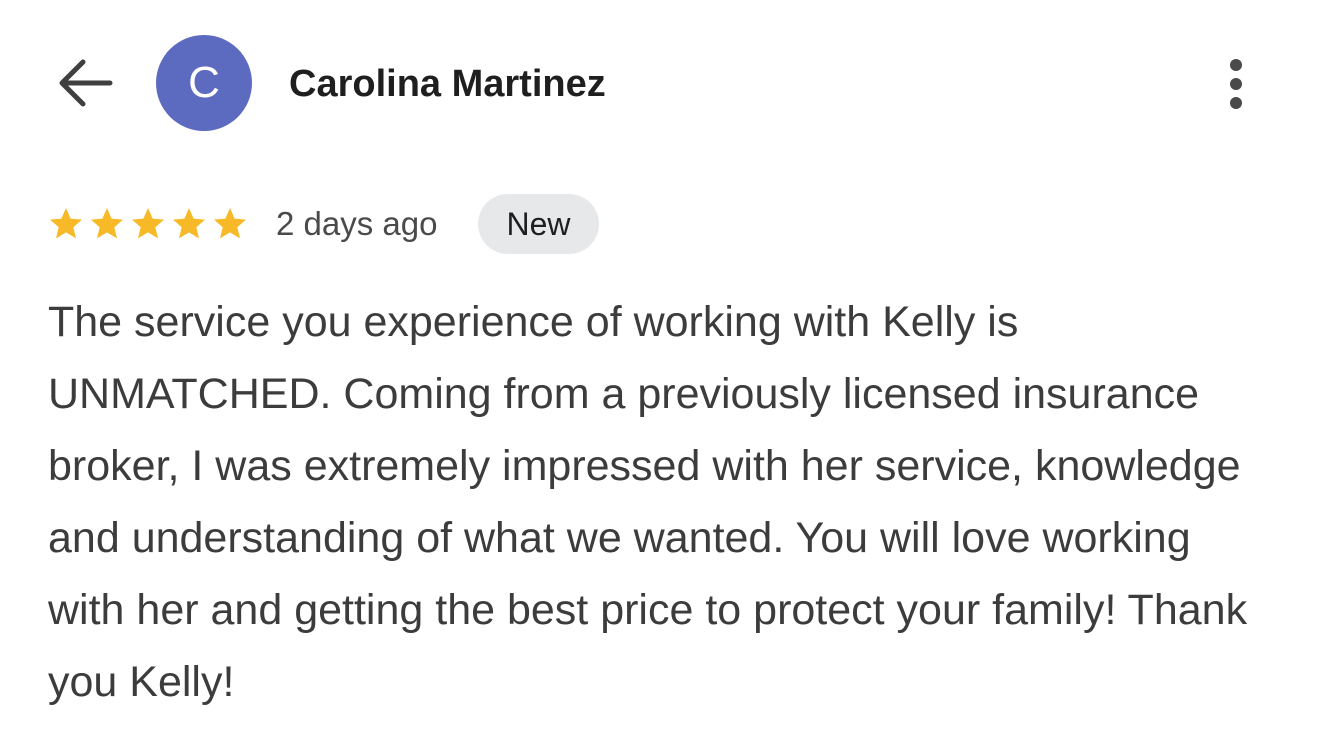 The width and height of the screenshot is (1320, 743). Describe the element at coordinates (447, 84) in the screenshot. I see `author-name: Carolina Martinez` at that location.